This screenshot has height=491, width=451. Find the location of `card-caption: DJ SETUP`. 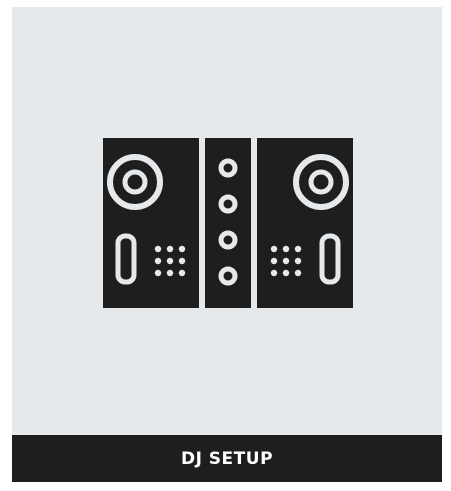

card-caption: DJ SETUP is located at coordinates (227, 458).